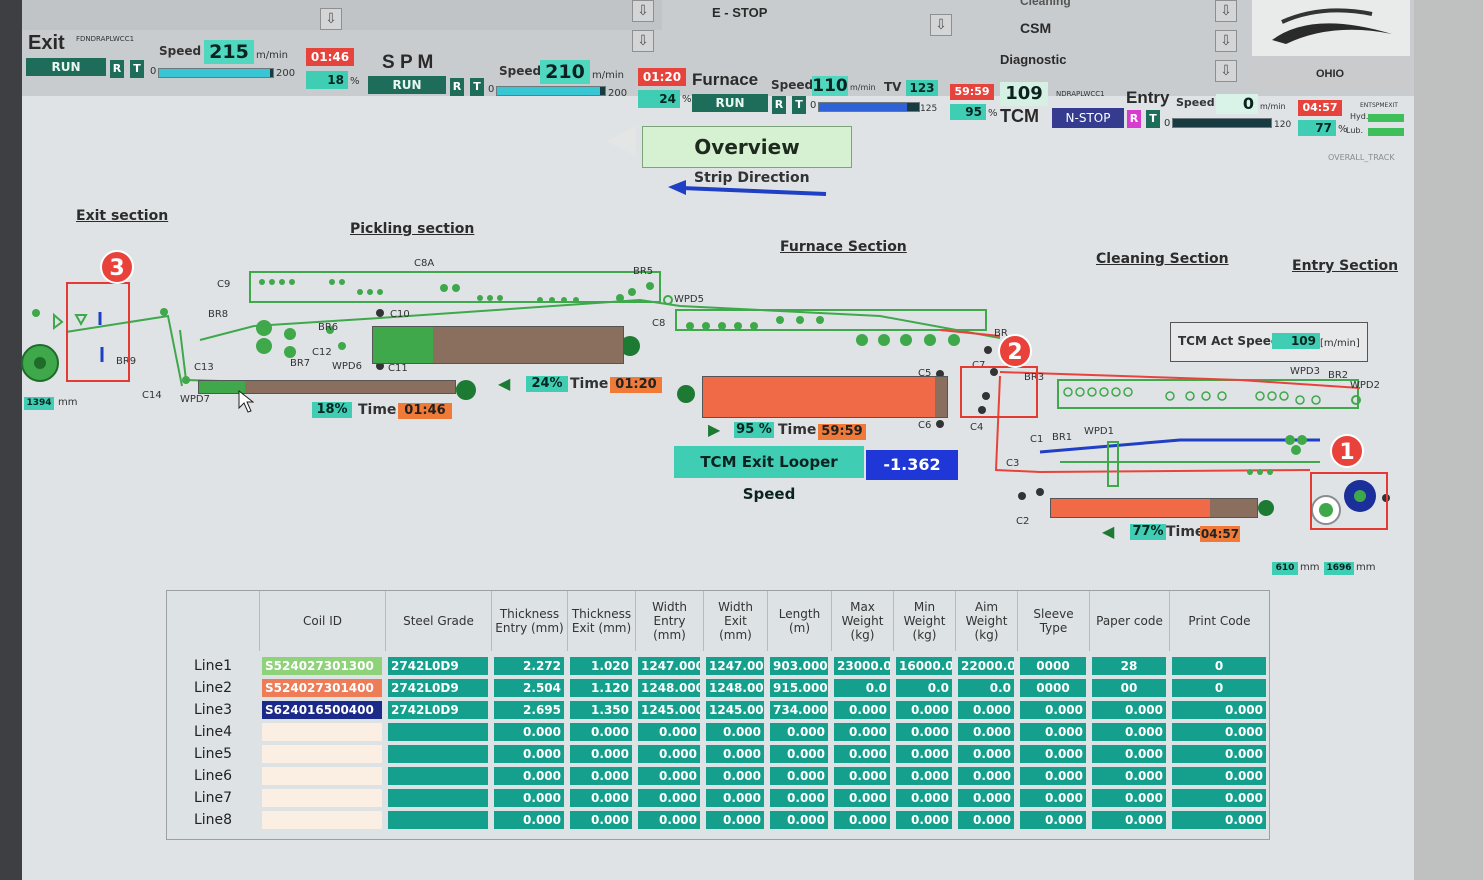 The width and height of the screenshot is (1483, 880). I want to click on marker-3: 3, so click(117, 267).